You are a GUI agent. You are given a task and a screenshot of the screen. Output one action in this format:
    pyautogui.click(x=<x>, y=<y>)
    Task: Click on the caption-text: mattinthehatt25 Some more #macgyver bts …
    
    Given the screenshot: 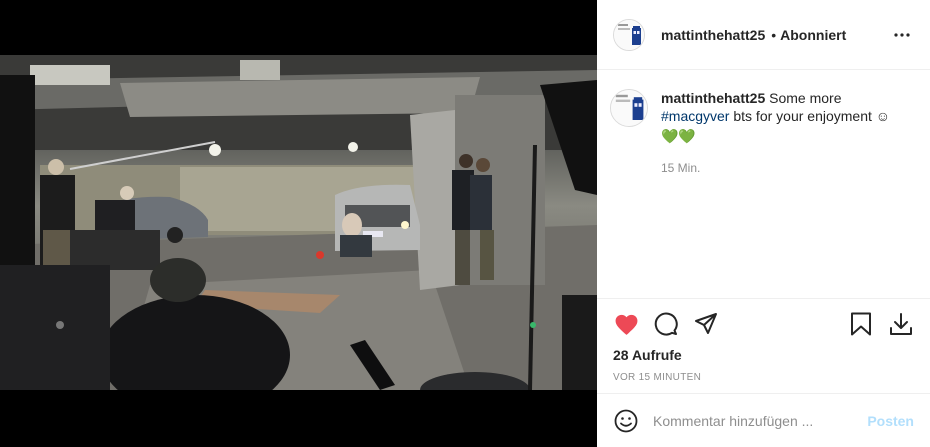 What is the action you would take?
    pyautogui.click(x=781, y=193)
    